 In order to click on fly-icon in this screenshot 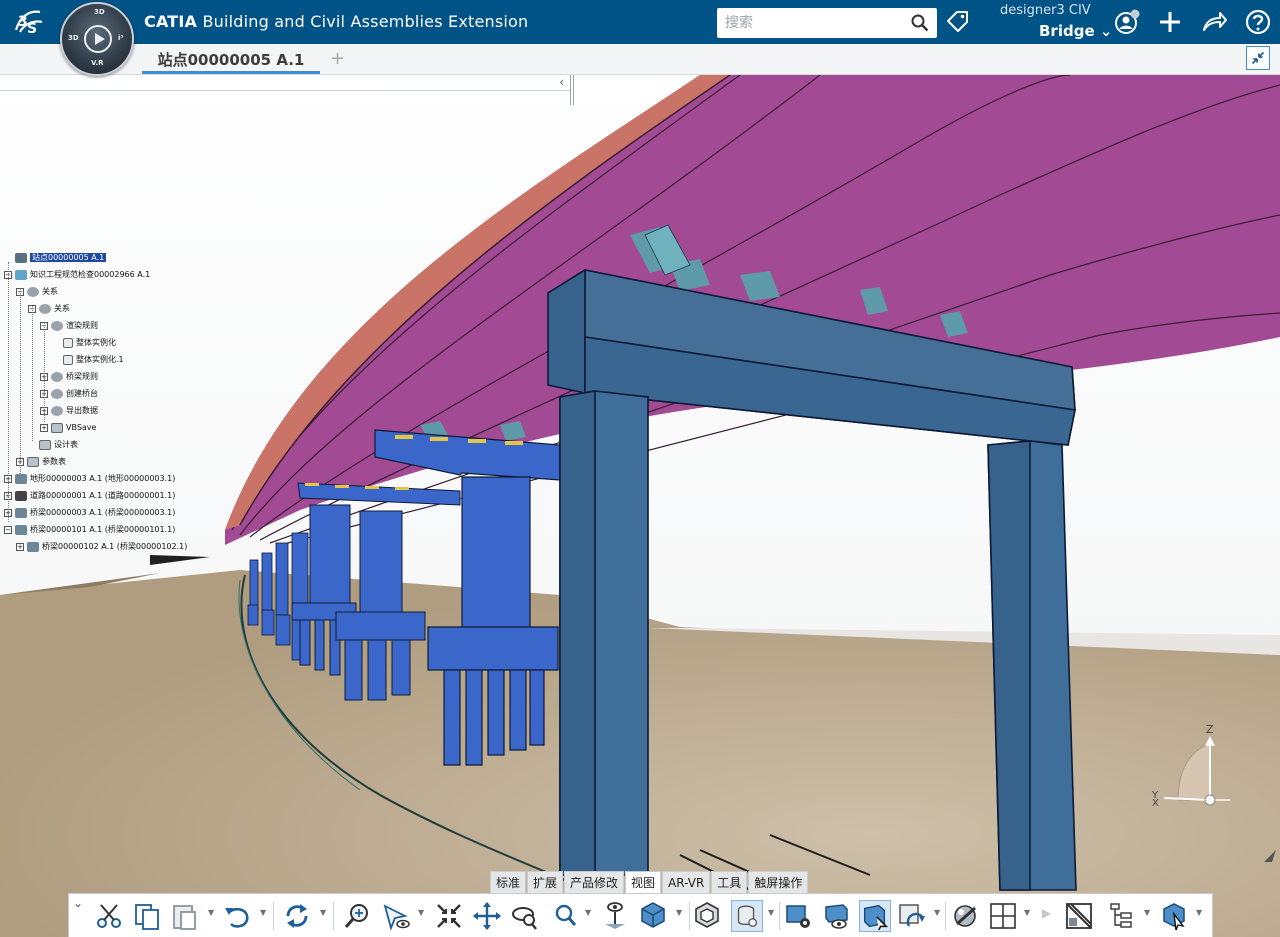, I will do `click(397, 916)`.